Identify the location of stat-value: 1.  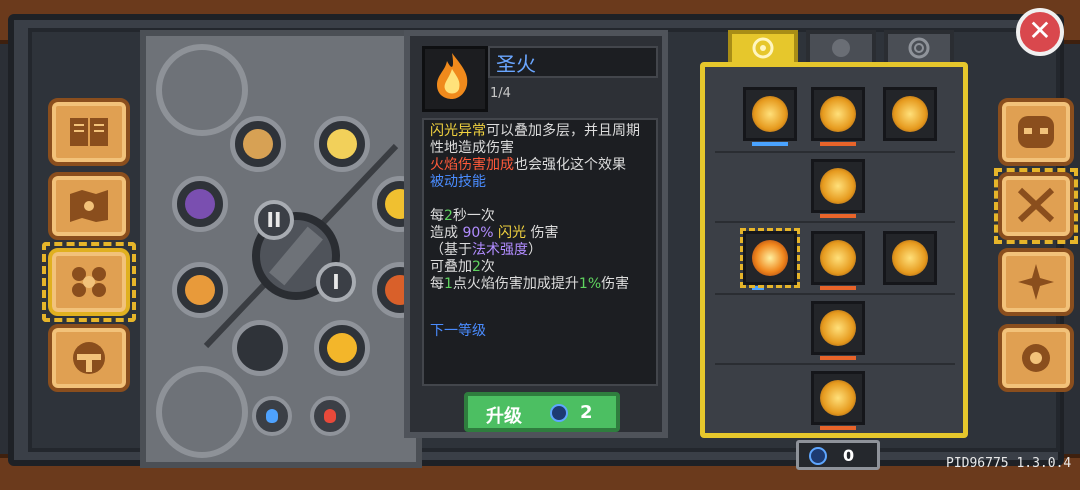
(448, 284).